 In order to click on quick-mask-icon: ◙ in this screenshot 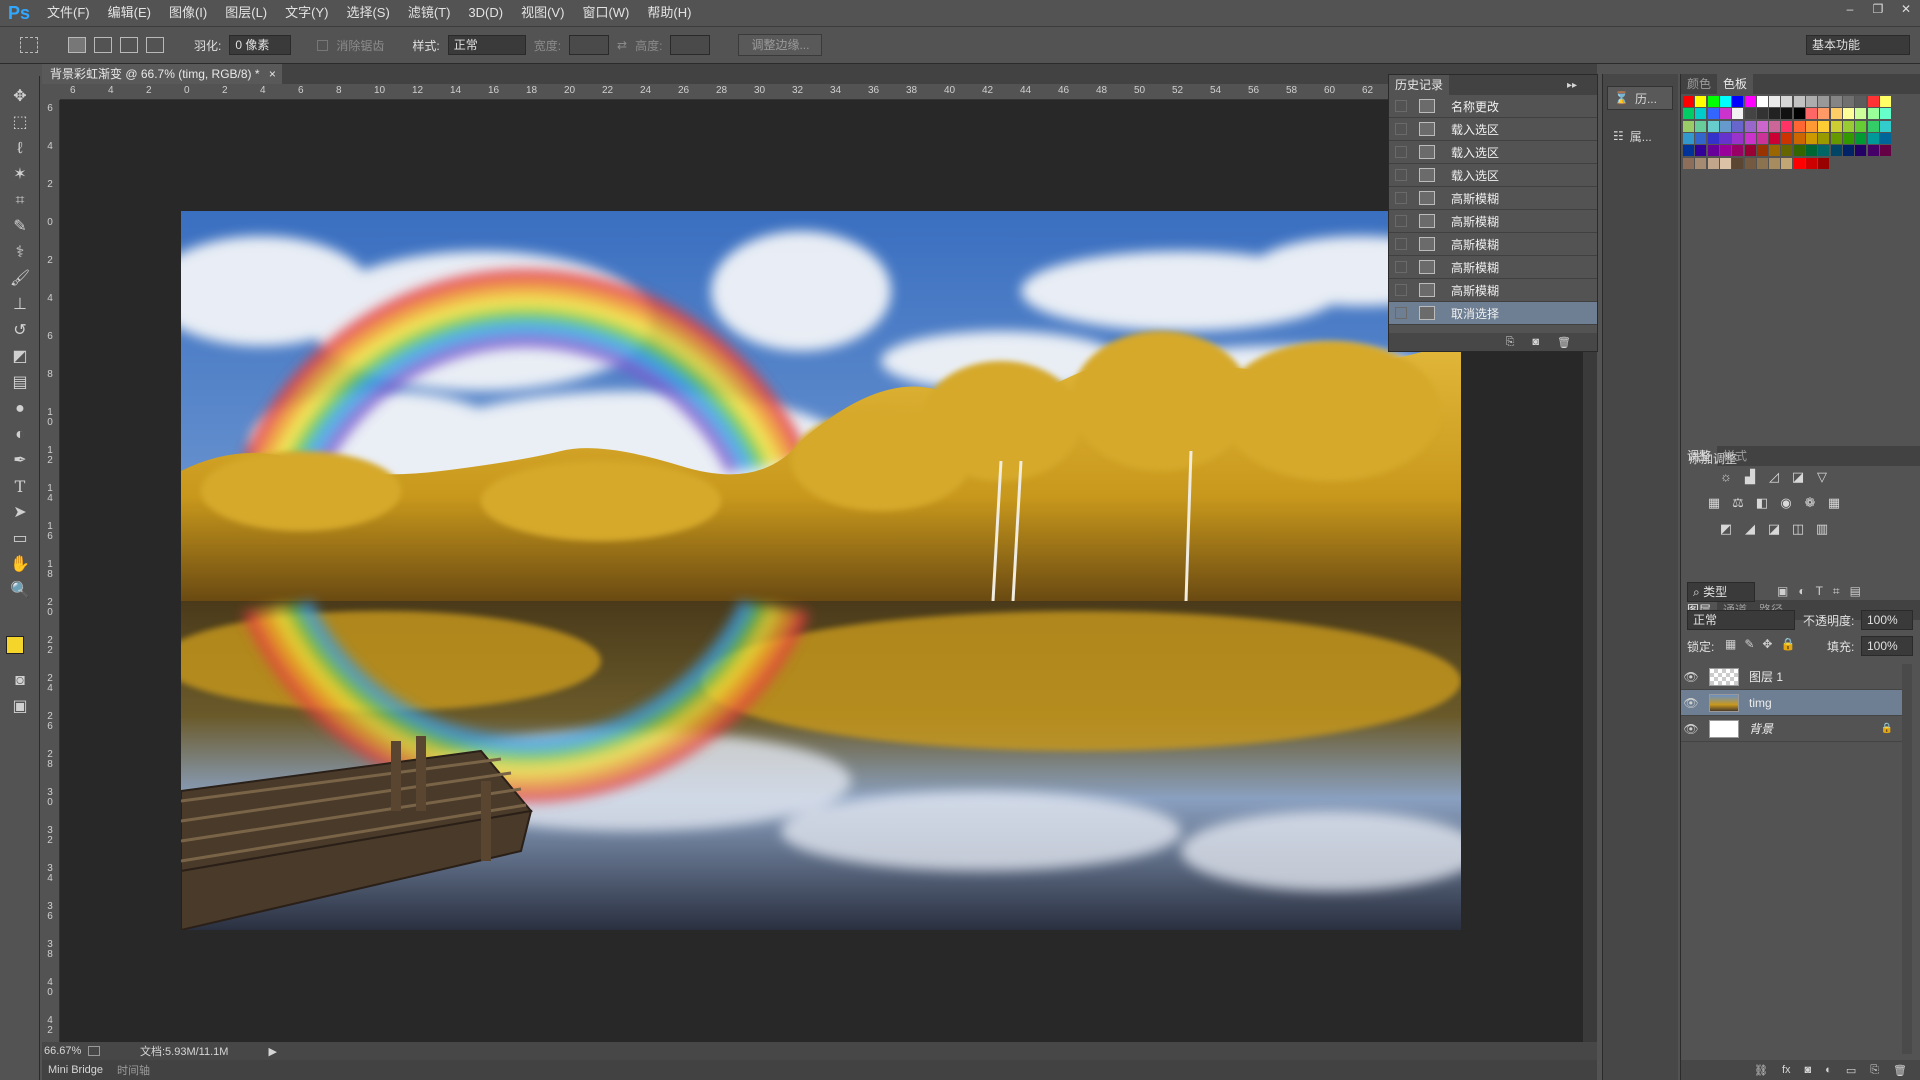, I will do `click(20, 681)`.